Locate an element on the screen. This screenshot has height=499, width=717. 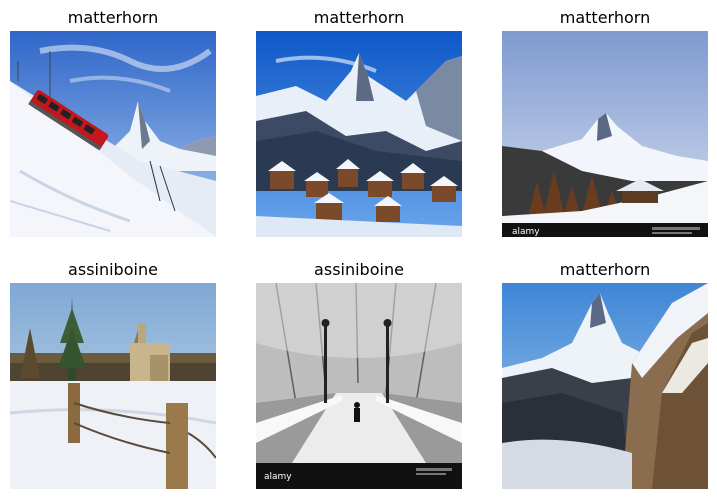
chalet-image: alamy is located at coordinates (605, 134).